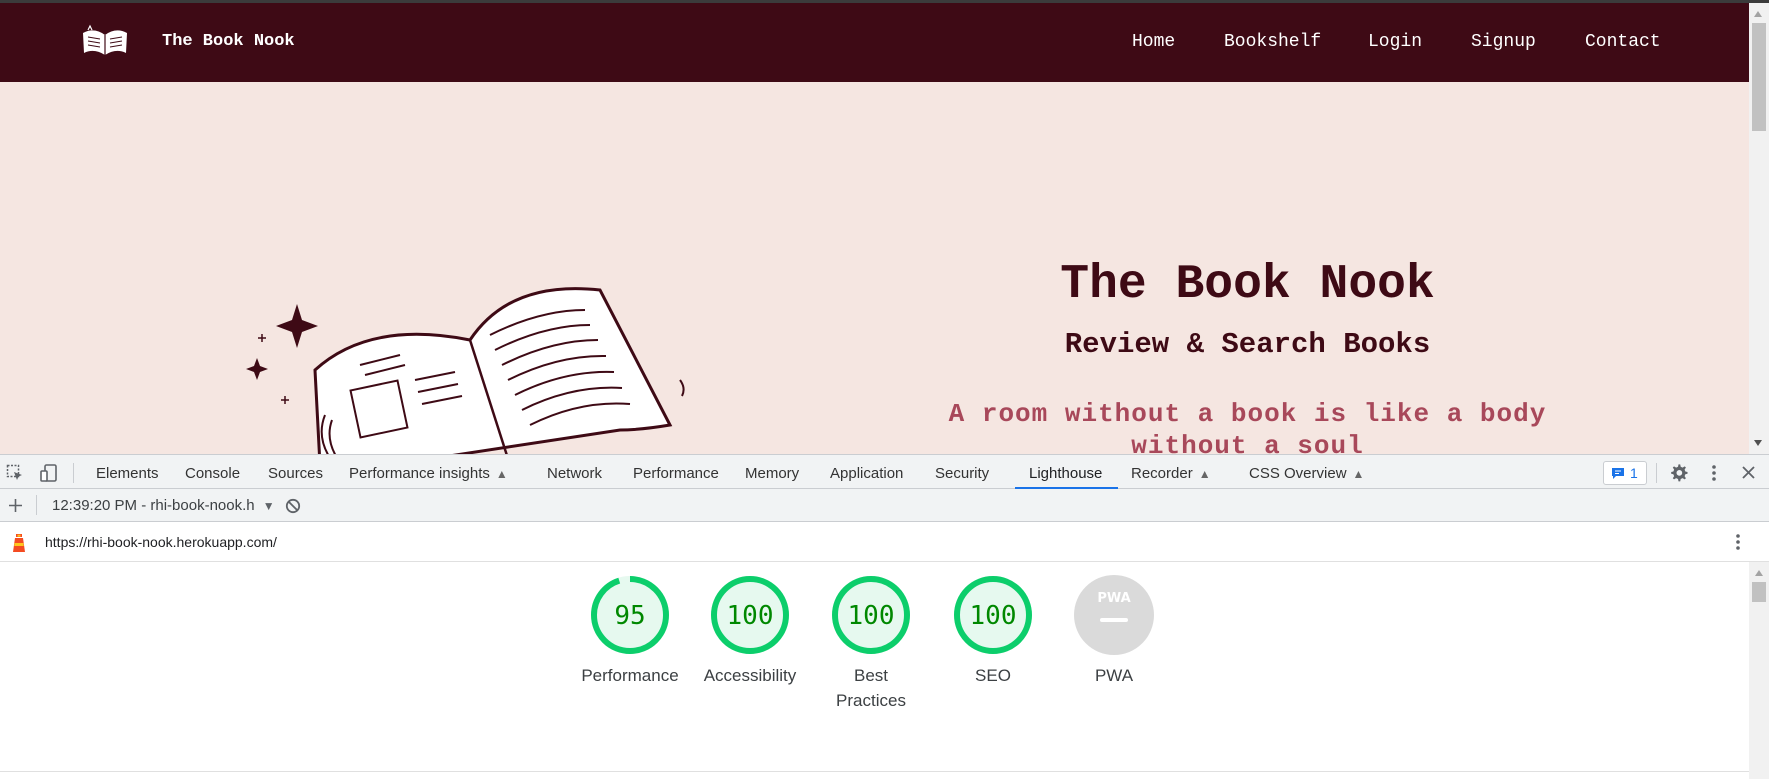  I want to click on nav-link-bookshelf: Bookshelf, so click(1272, 42).